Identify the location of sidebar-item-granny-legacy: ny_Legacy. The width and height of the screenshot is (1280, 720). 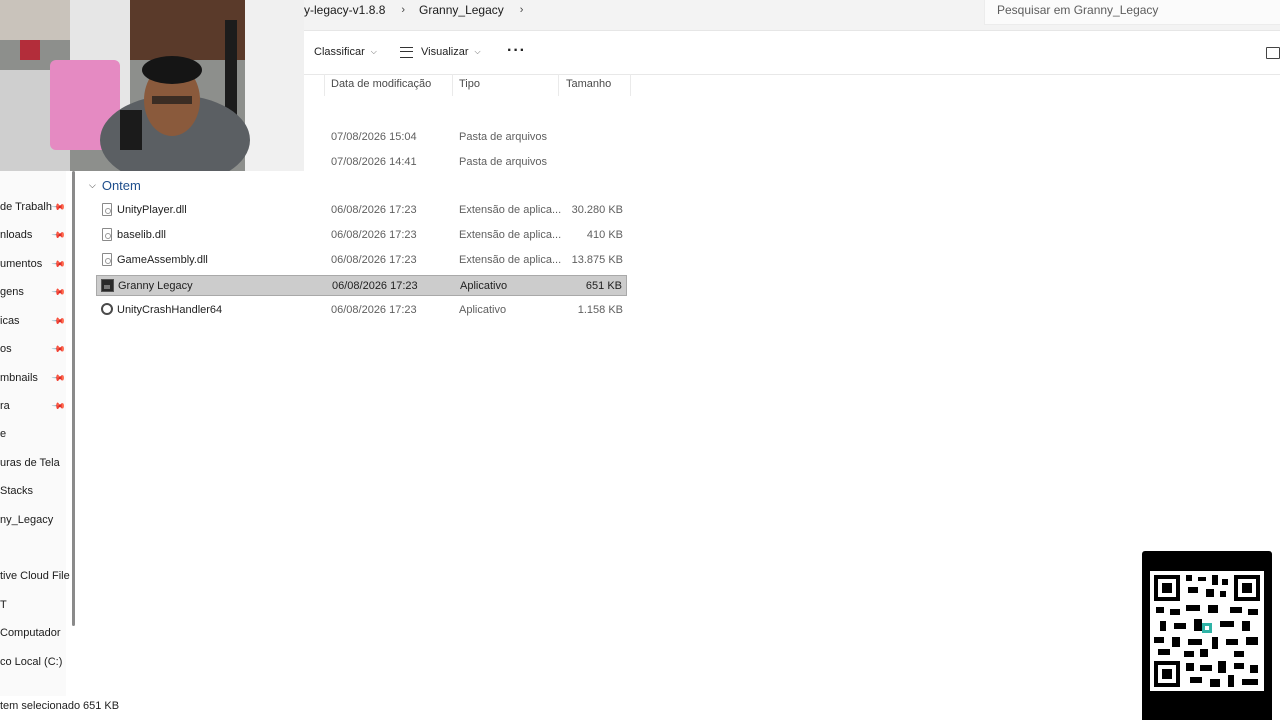
(26, 520).